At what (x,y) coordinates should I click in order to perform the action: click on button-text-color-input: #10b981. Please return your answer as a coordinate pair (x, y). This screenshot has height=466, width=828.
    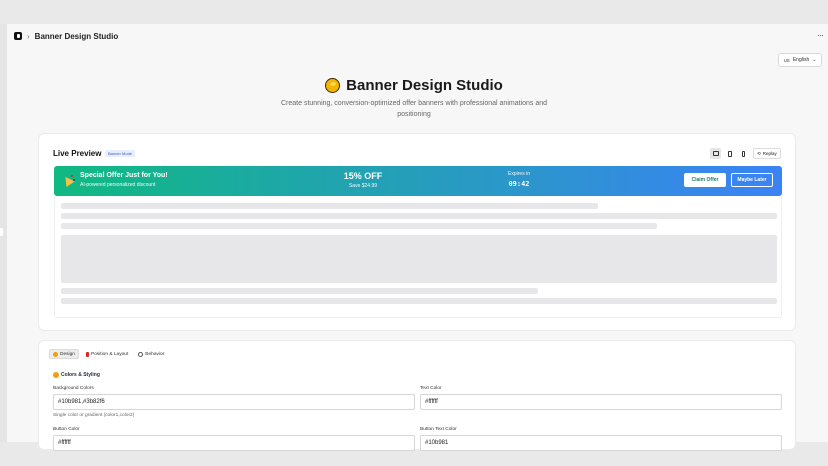
    Looking at the image, I should click on (601, 443).